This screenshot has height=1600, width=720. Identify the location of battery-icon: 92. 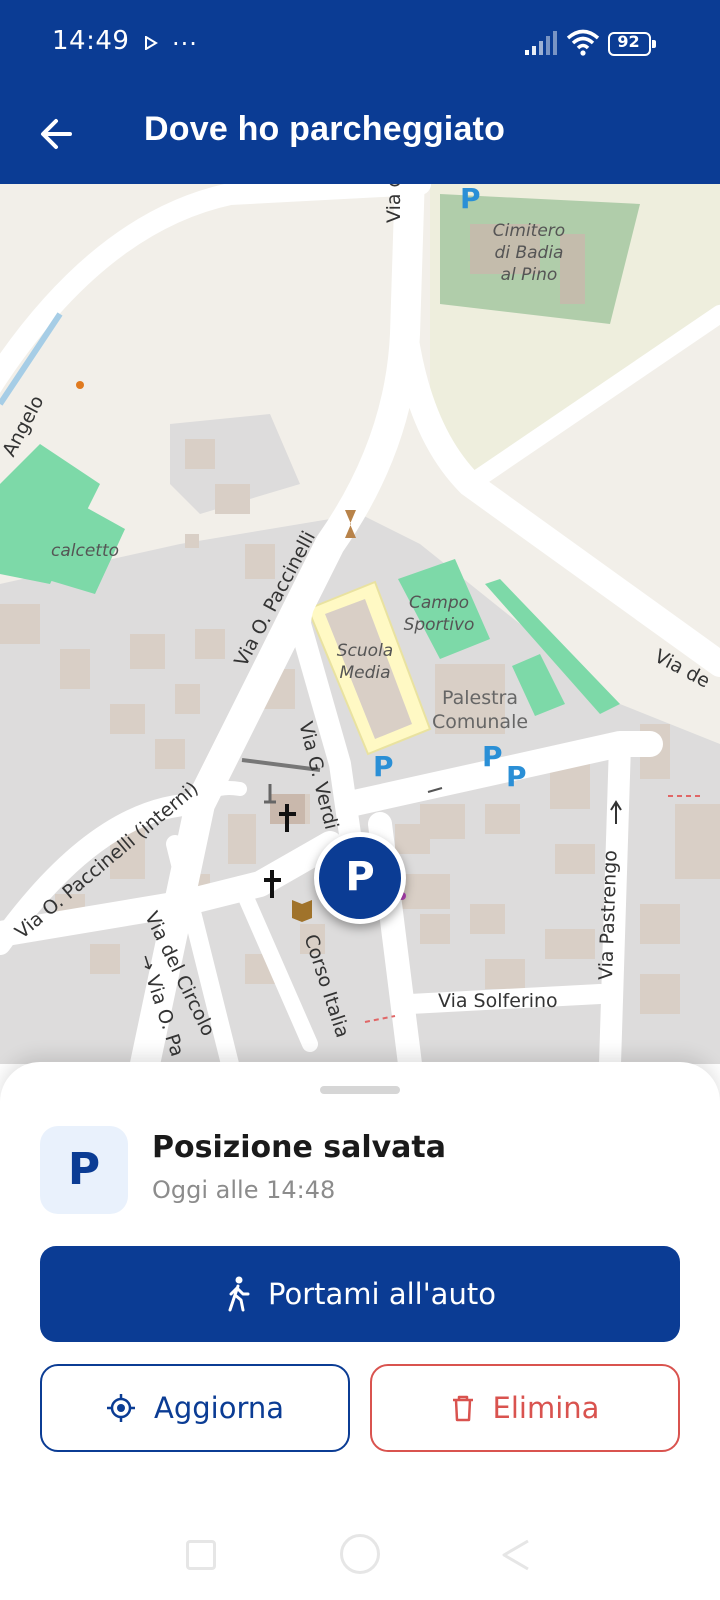
(632, 44).